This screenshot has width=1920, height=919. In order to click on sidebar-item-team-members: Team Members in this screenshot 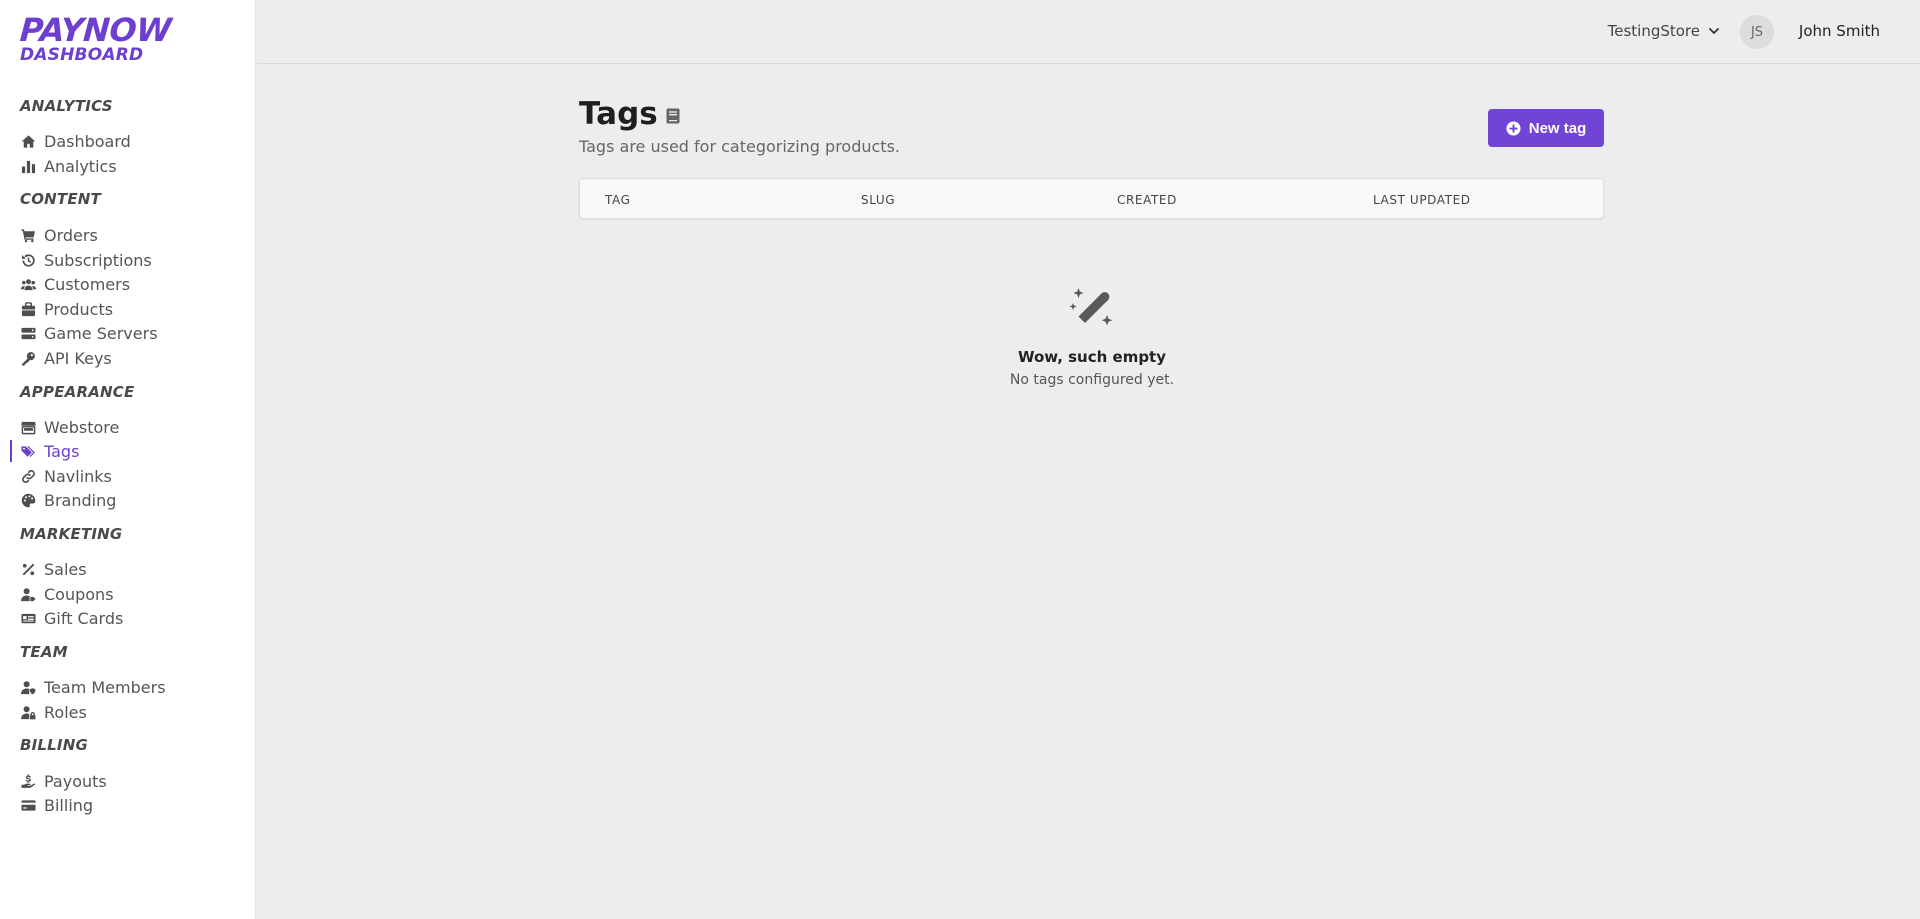, I will do `click(93, 687)`.